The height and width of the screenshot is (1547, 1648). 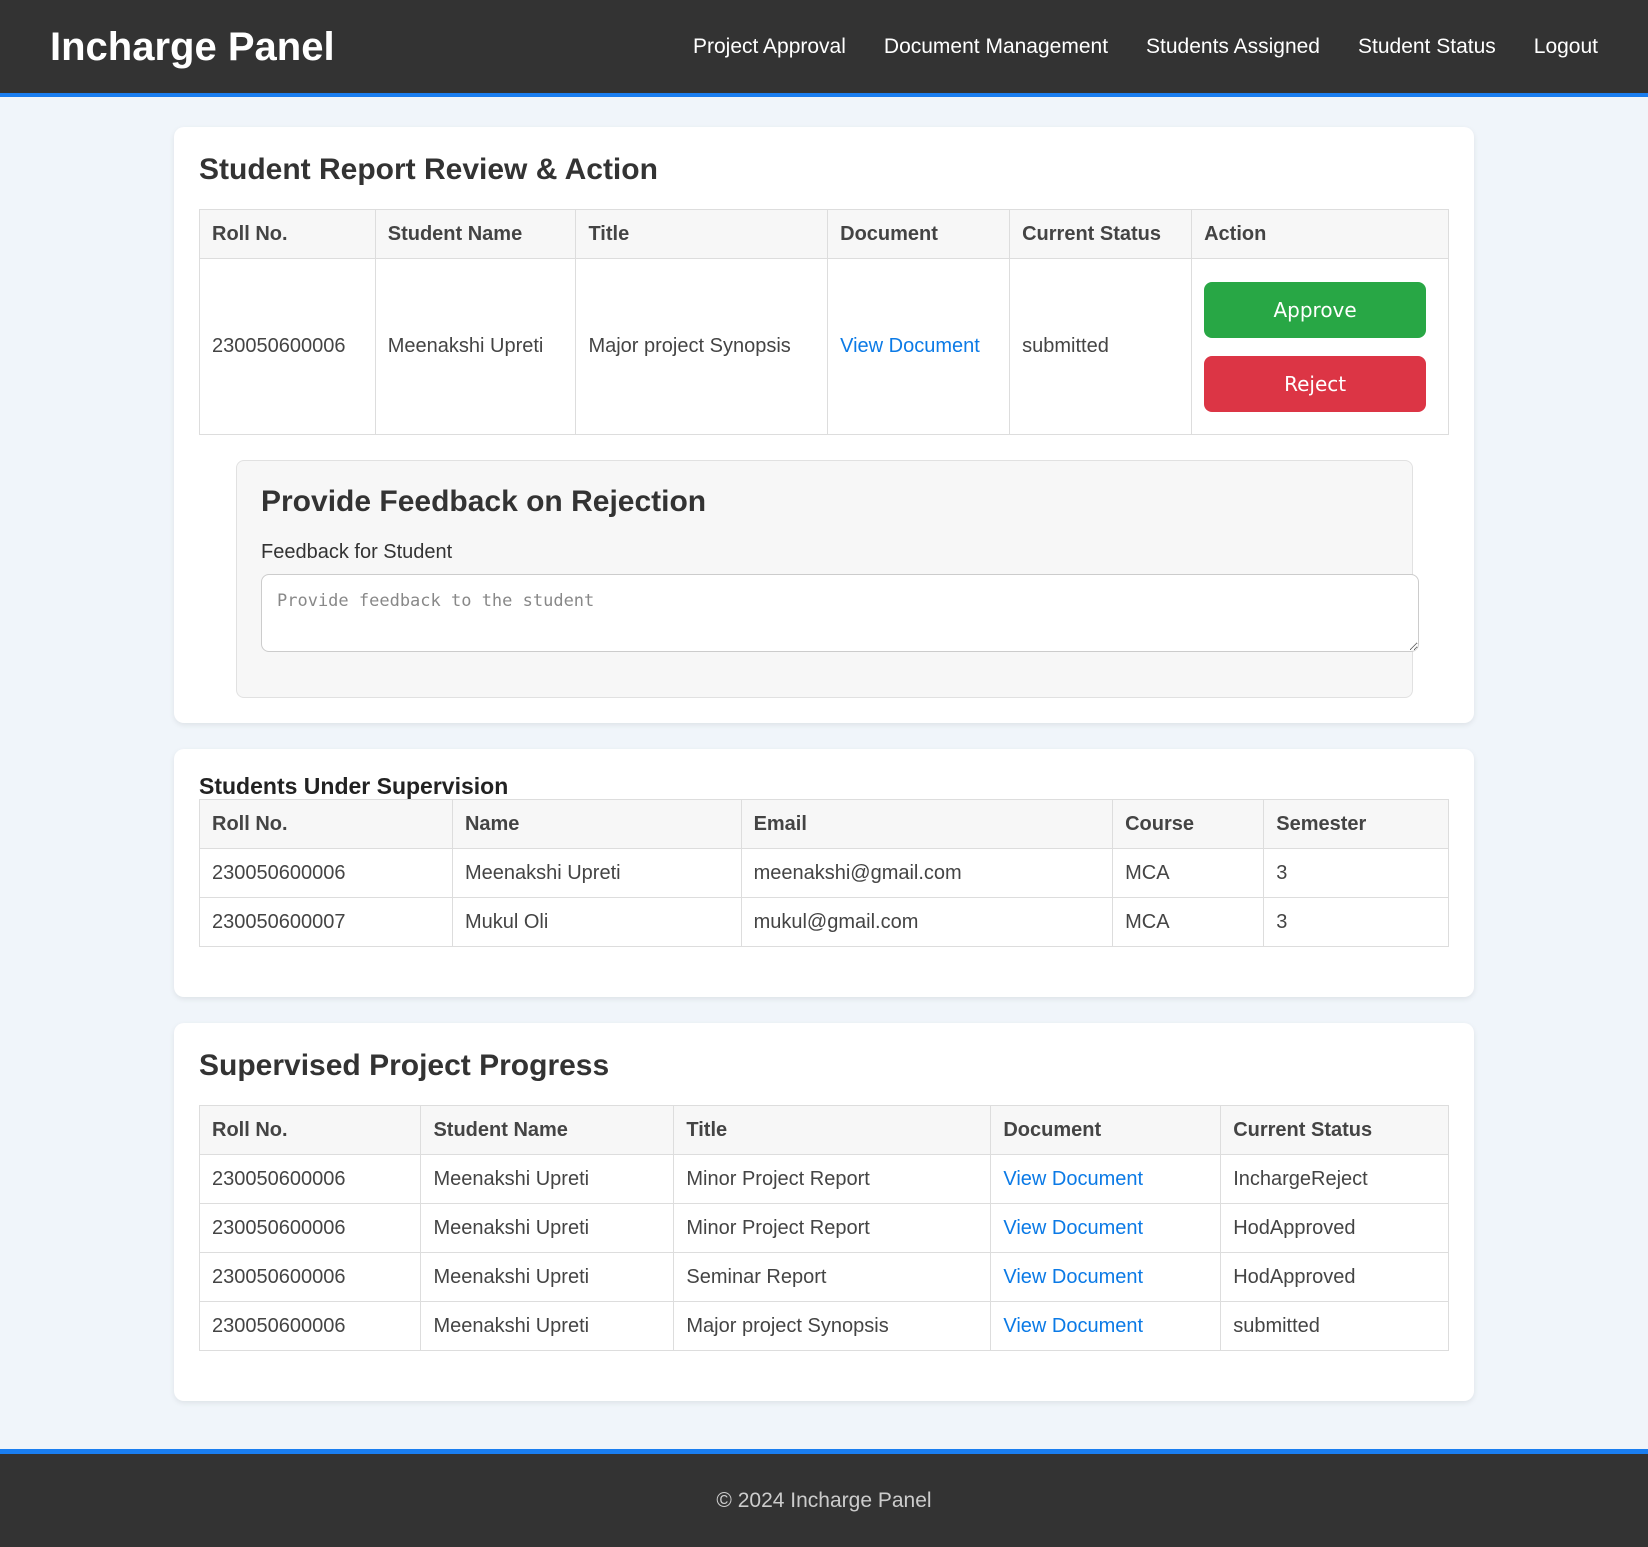 I want to click on page-footer: © 2024 Incharge Panel, so click(x=824, y=1498).